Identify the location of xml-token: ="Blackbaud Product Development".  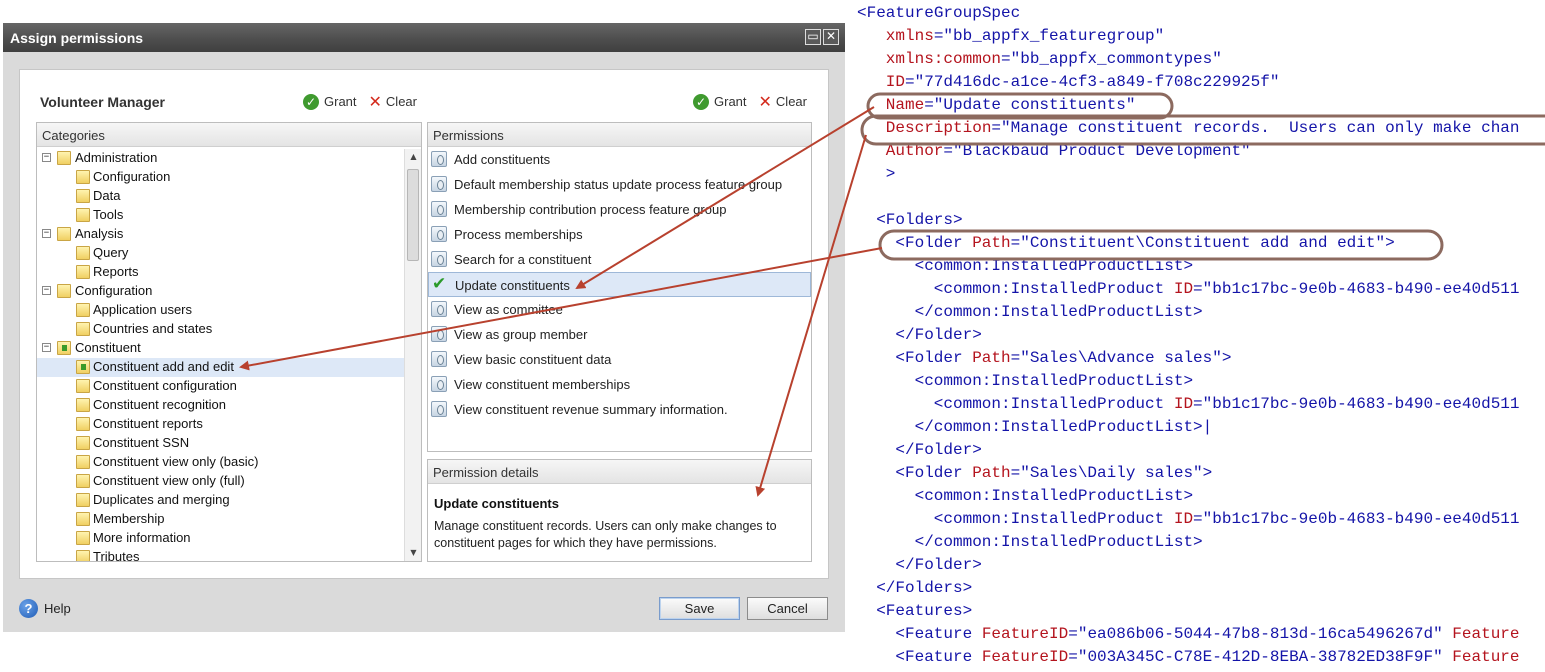
(1097, 151).